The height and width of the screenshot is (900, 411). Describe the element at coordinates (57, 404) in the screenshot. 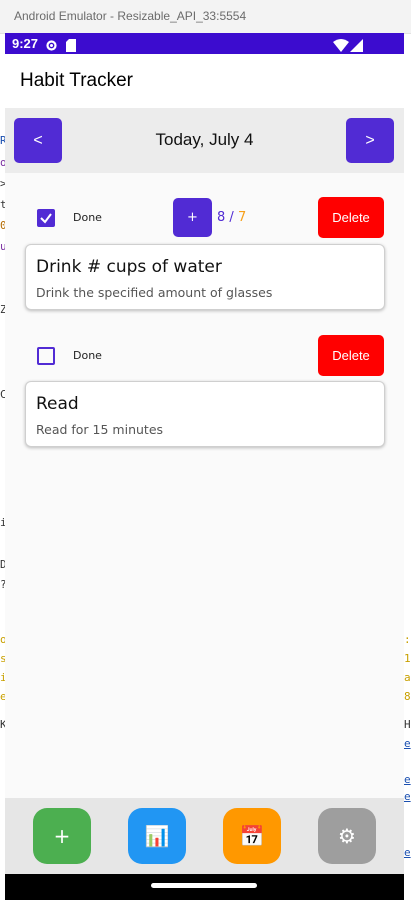

I see `habit-title: Read` at that location.